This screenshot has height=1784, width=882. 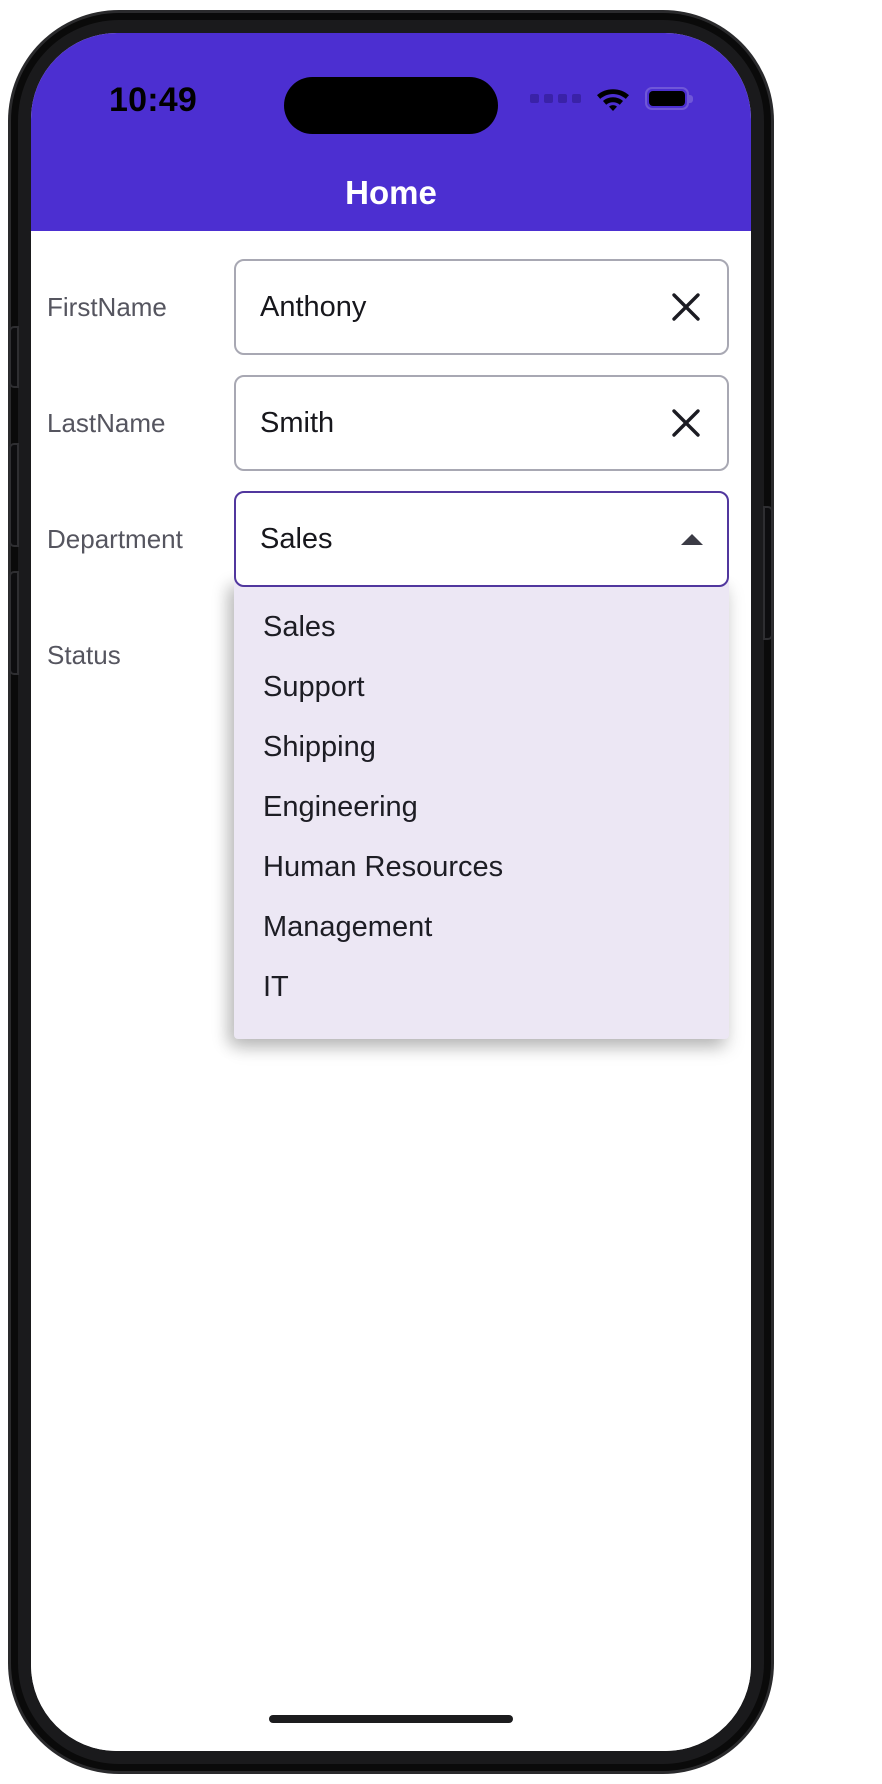 What do you see at coordinates (555, 98) in the screenshot?
I see `signal-dots-icon` at bounding box center [555, 98].